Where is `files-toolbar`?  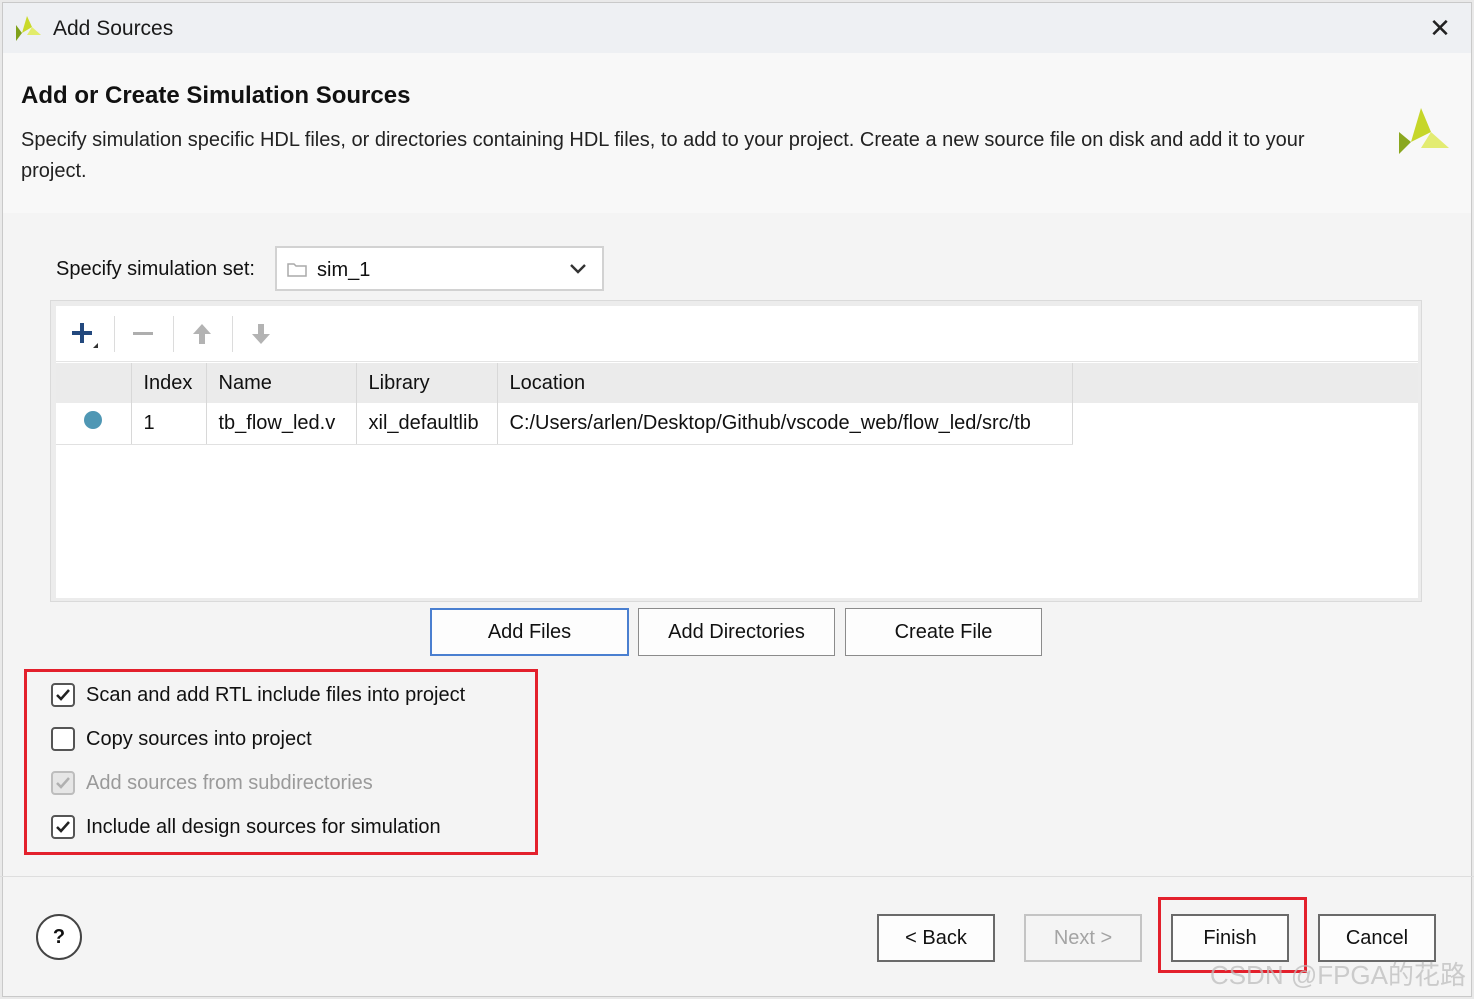 files-toolbar is located at coordinates (737, 334).